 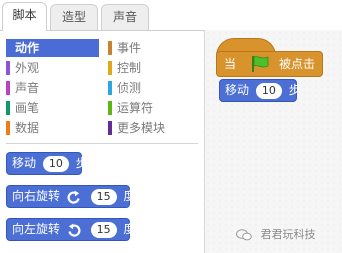 What do you see at coordinates (260, 64) in the screenshot?
I see `green-flag-icon` at bounding box center [260, 64].